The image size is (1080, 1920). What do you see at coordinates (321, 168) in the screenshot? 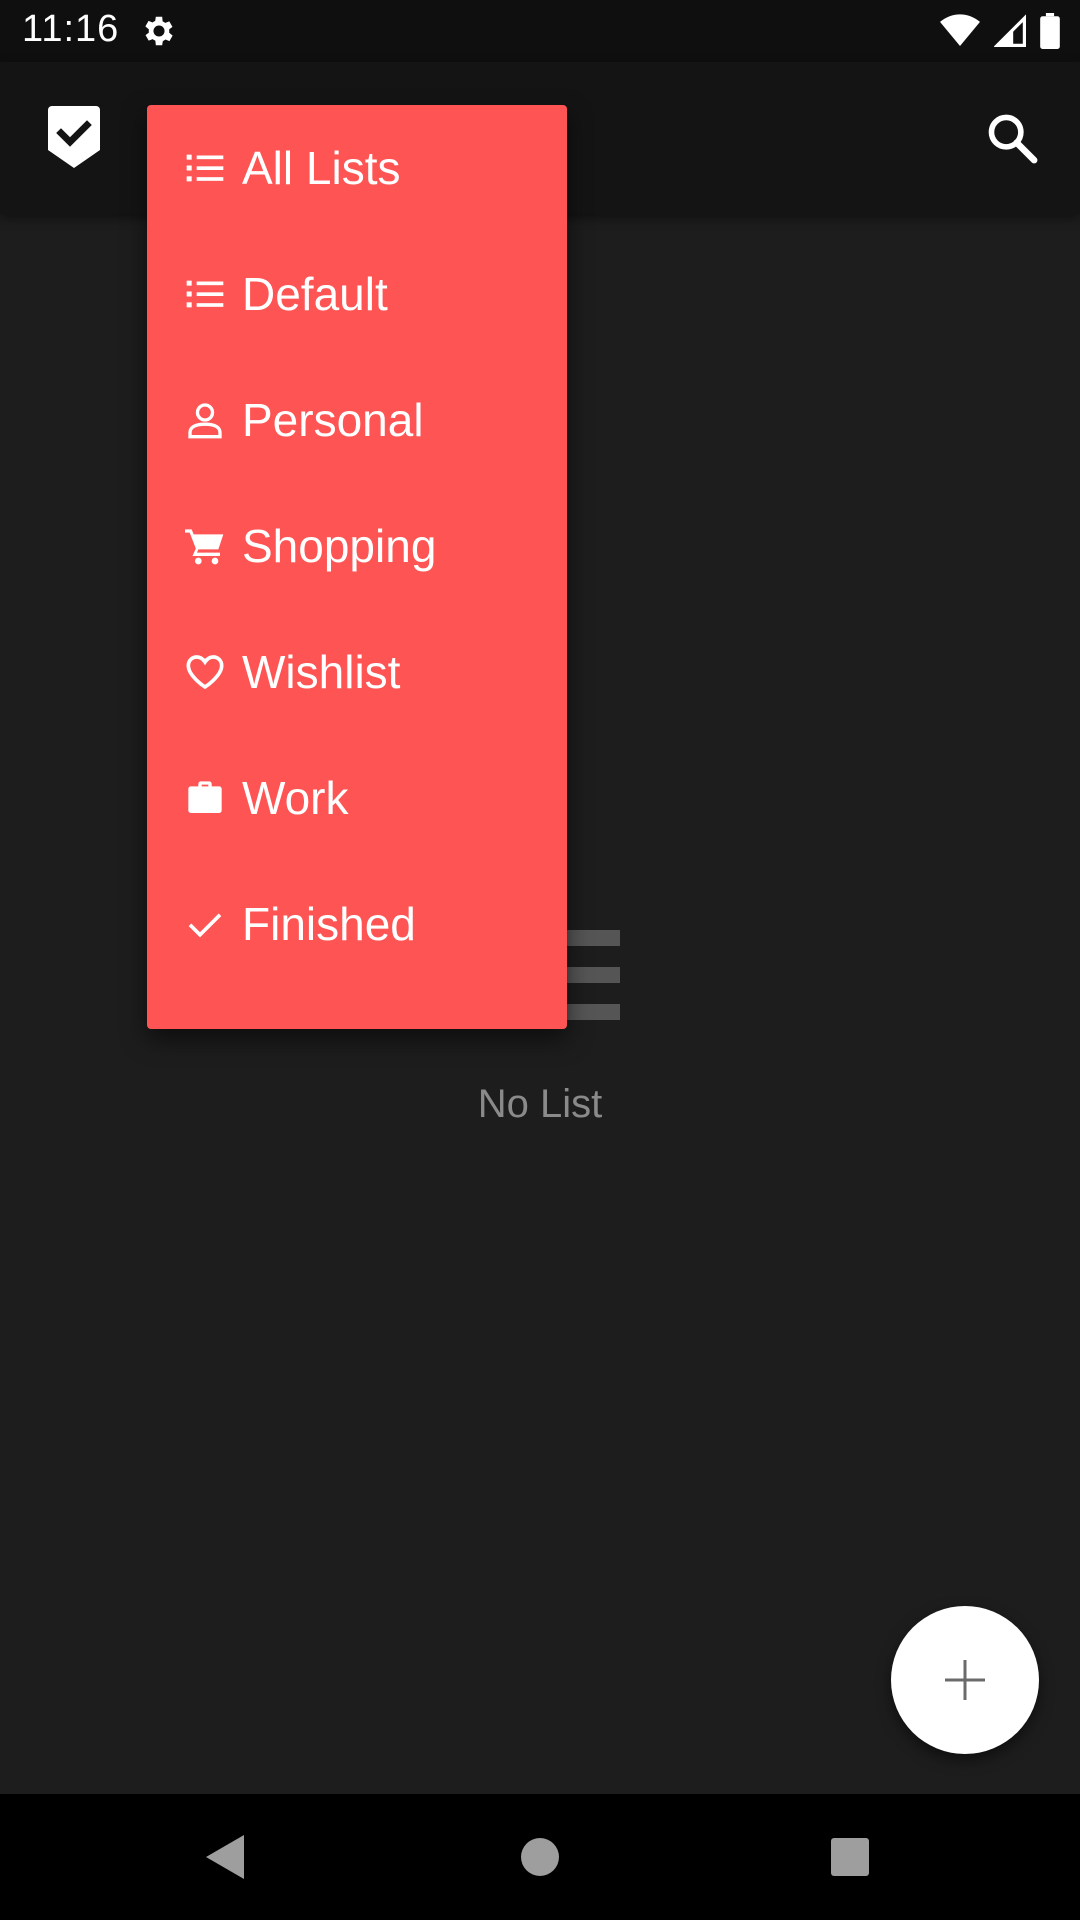
I see `menu-item-label: All Lists` at bounding box center [321, 168].